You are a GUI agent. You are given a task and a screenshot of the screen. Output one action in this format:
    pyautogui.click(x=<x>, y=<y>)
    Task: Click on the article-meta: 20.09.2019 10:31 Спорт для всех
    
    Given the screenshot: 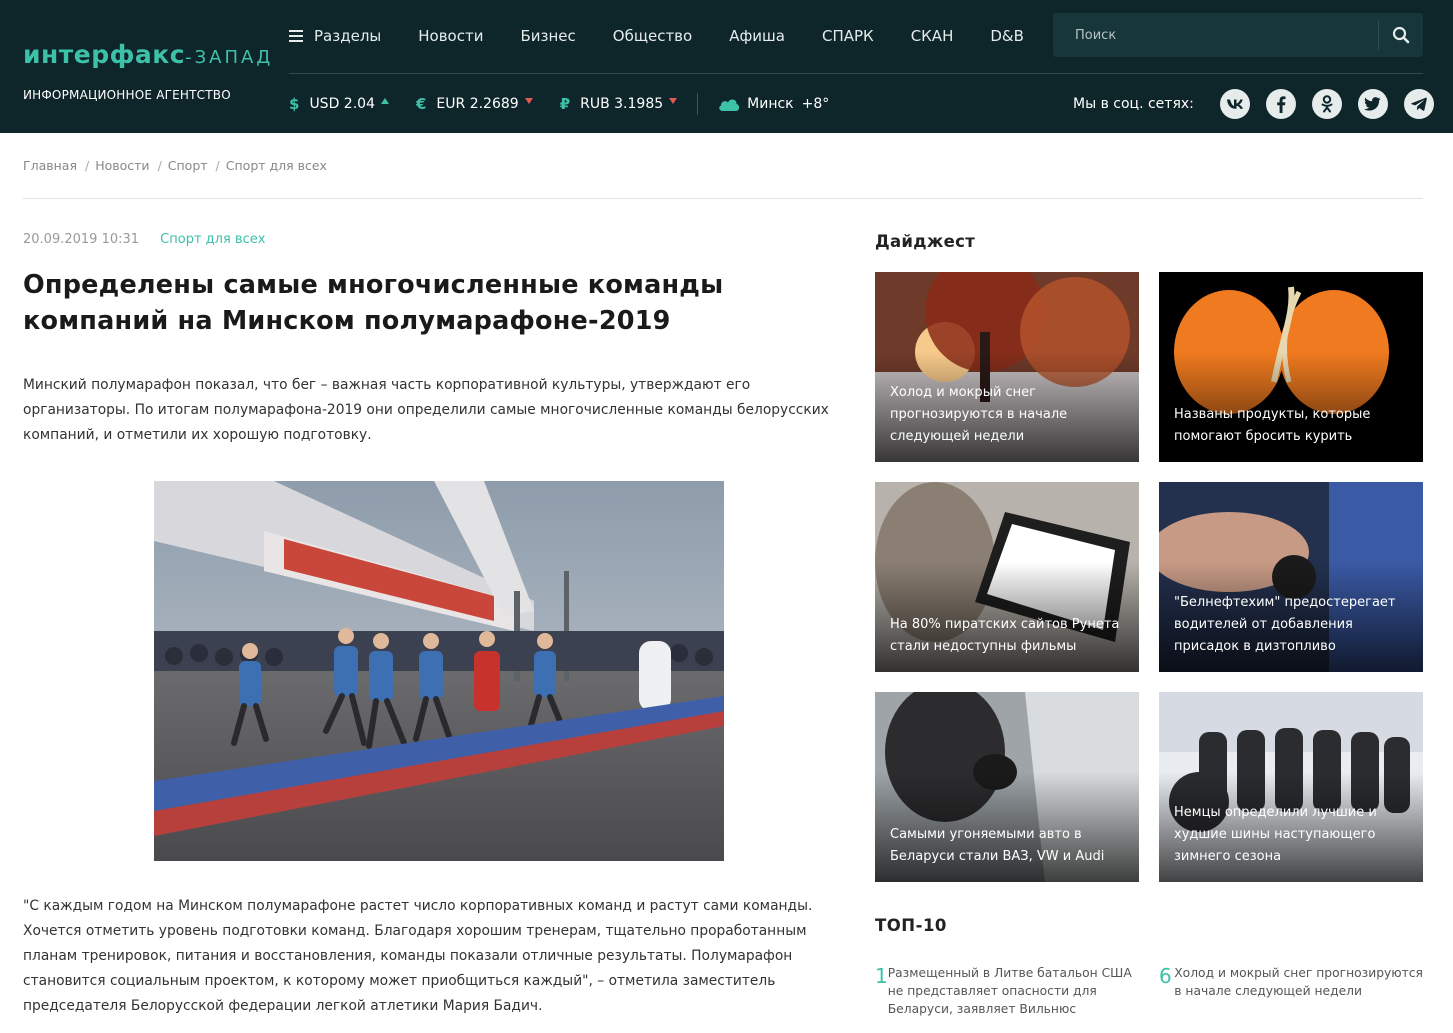 What is the action you would take?
    pyautogui.click(x=144, y=239)
    